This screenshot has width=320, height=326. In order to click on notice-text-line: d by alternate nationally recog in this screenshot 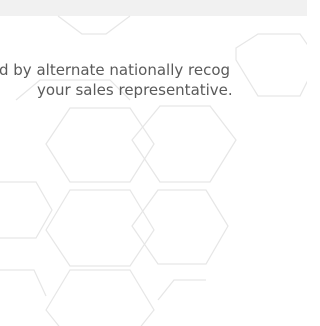, I will do `click(115, 70)`.